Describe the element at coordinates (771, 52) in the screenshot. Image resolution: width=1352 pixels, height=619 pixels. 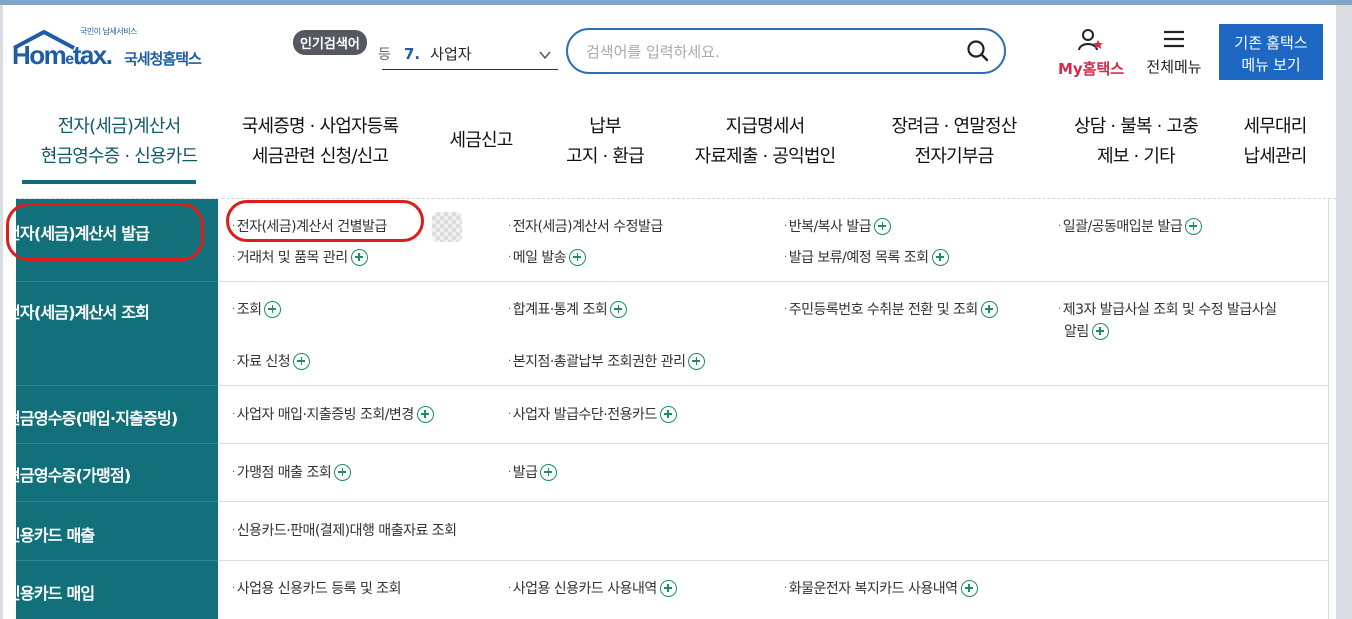
I see `search-input` at that location.